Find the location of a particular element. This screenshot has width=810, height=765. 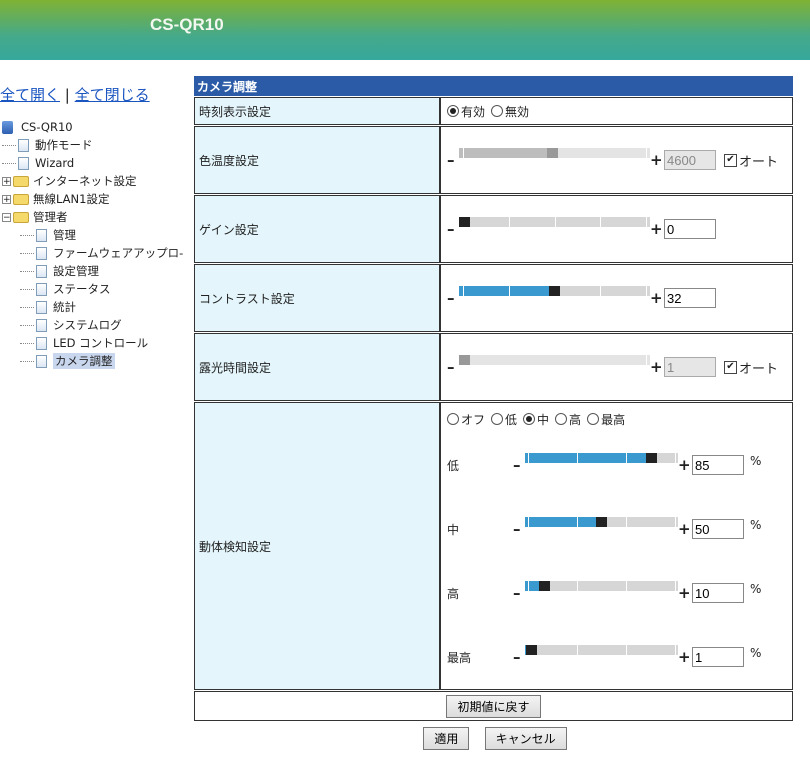

tree-item: 管理 is located at coordinates (92, 235).